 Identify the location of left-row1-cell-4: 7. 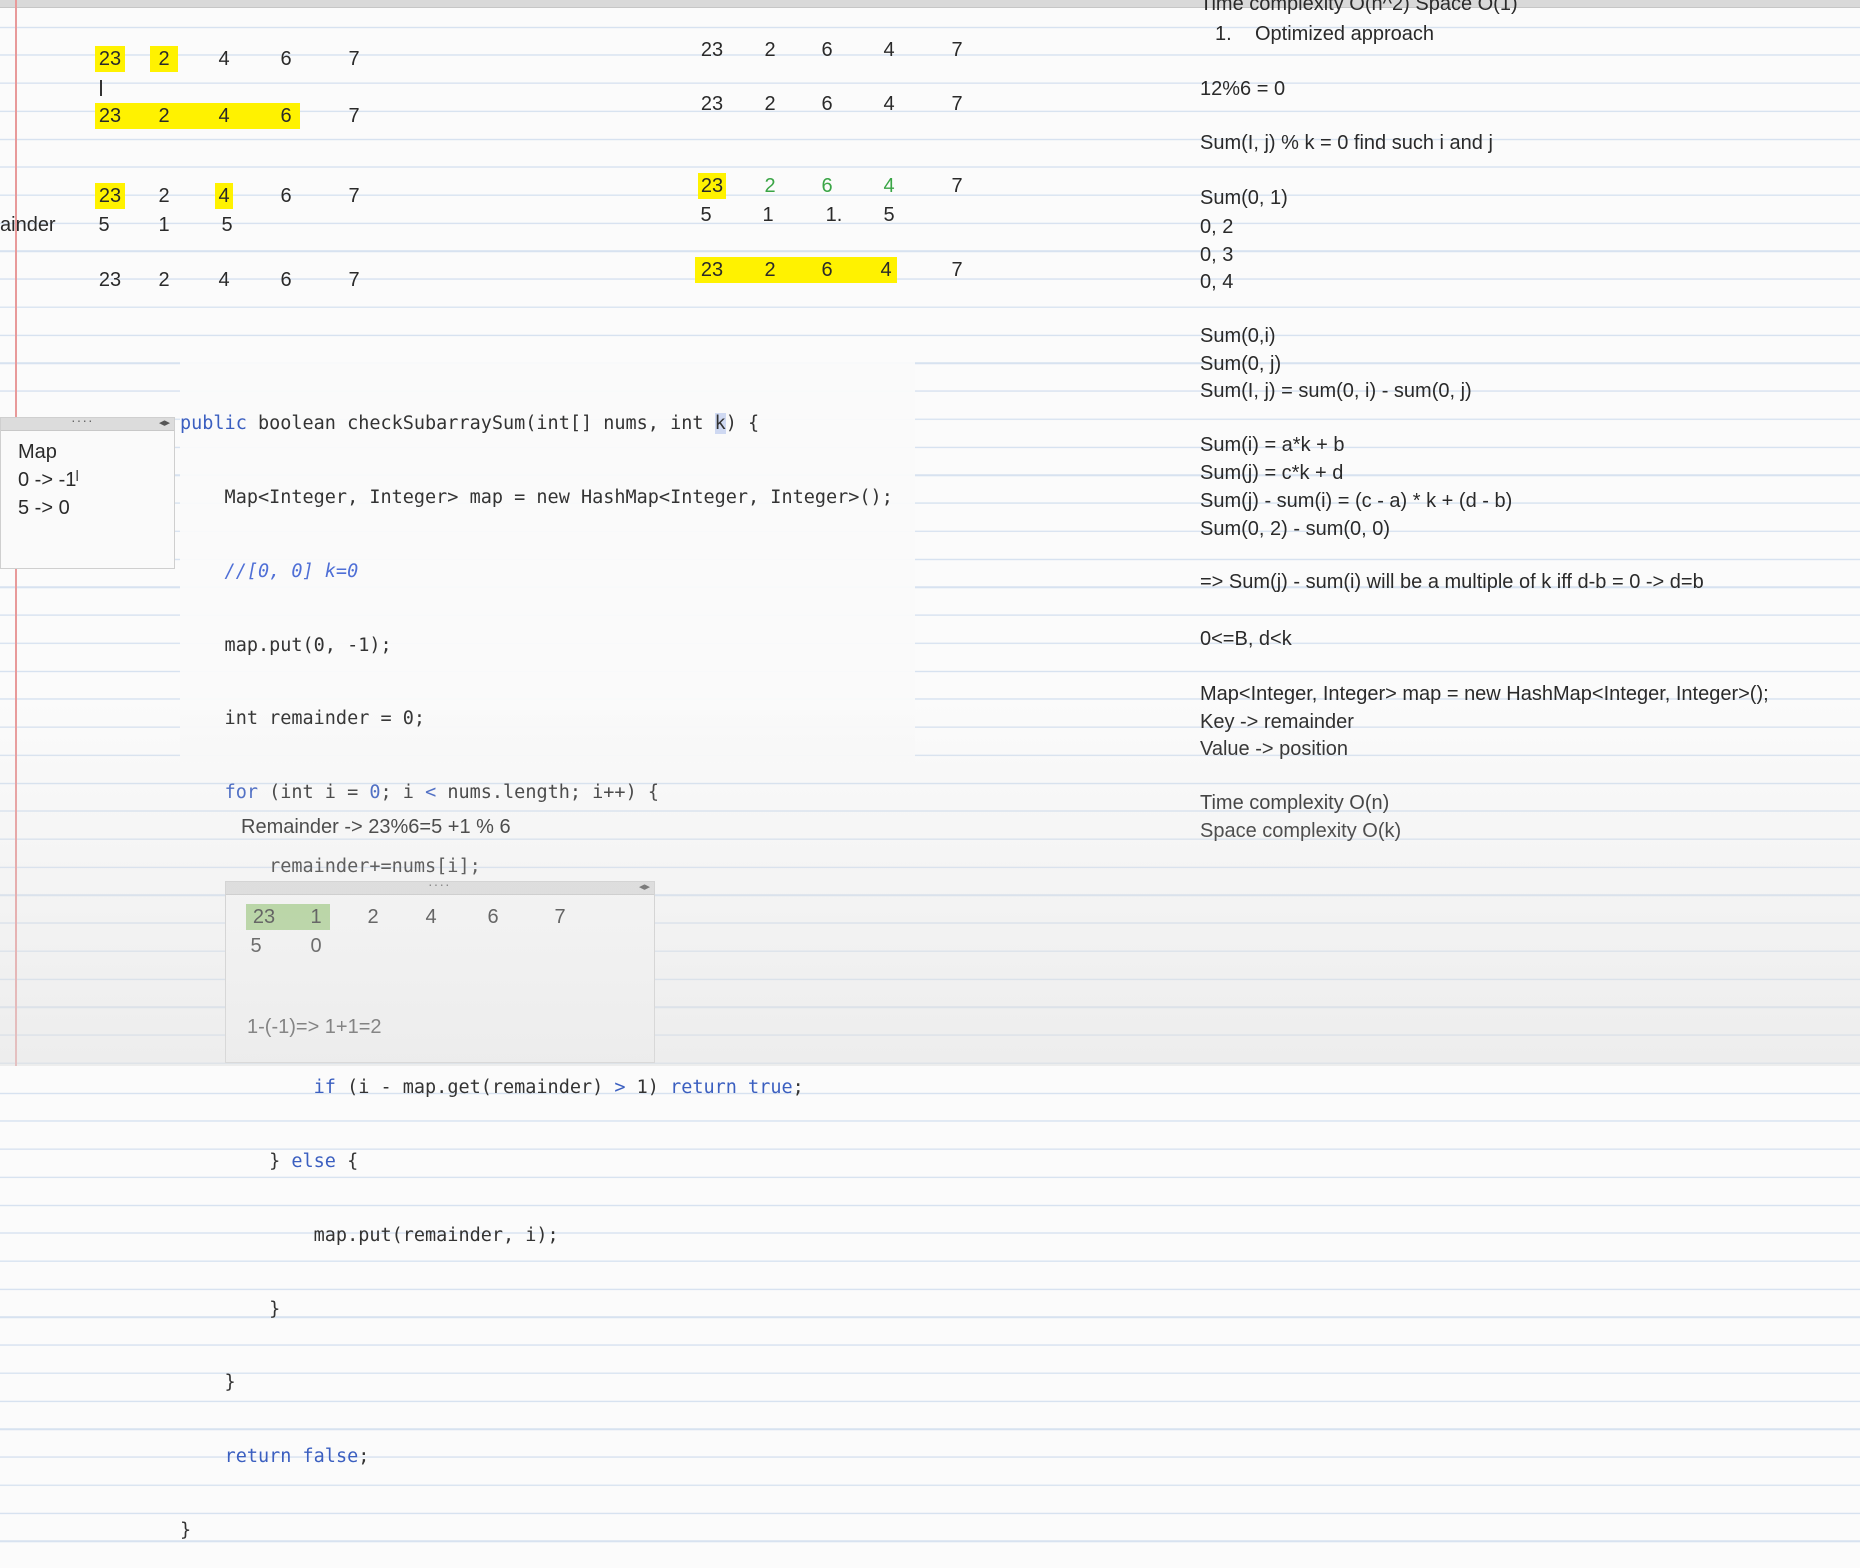
(354, 59).